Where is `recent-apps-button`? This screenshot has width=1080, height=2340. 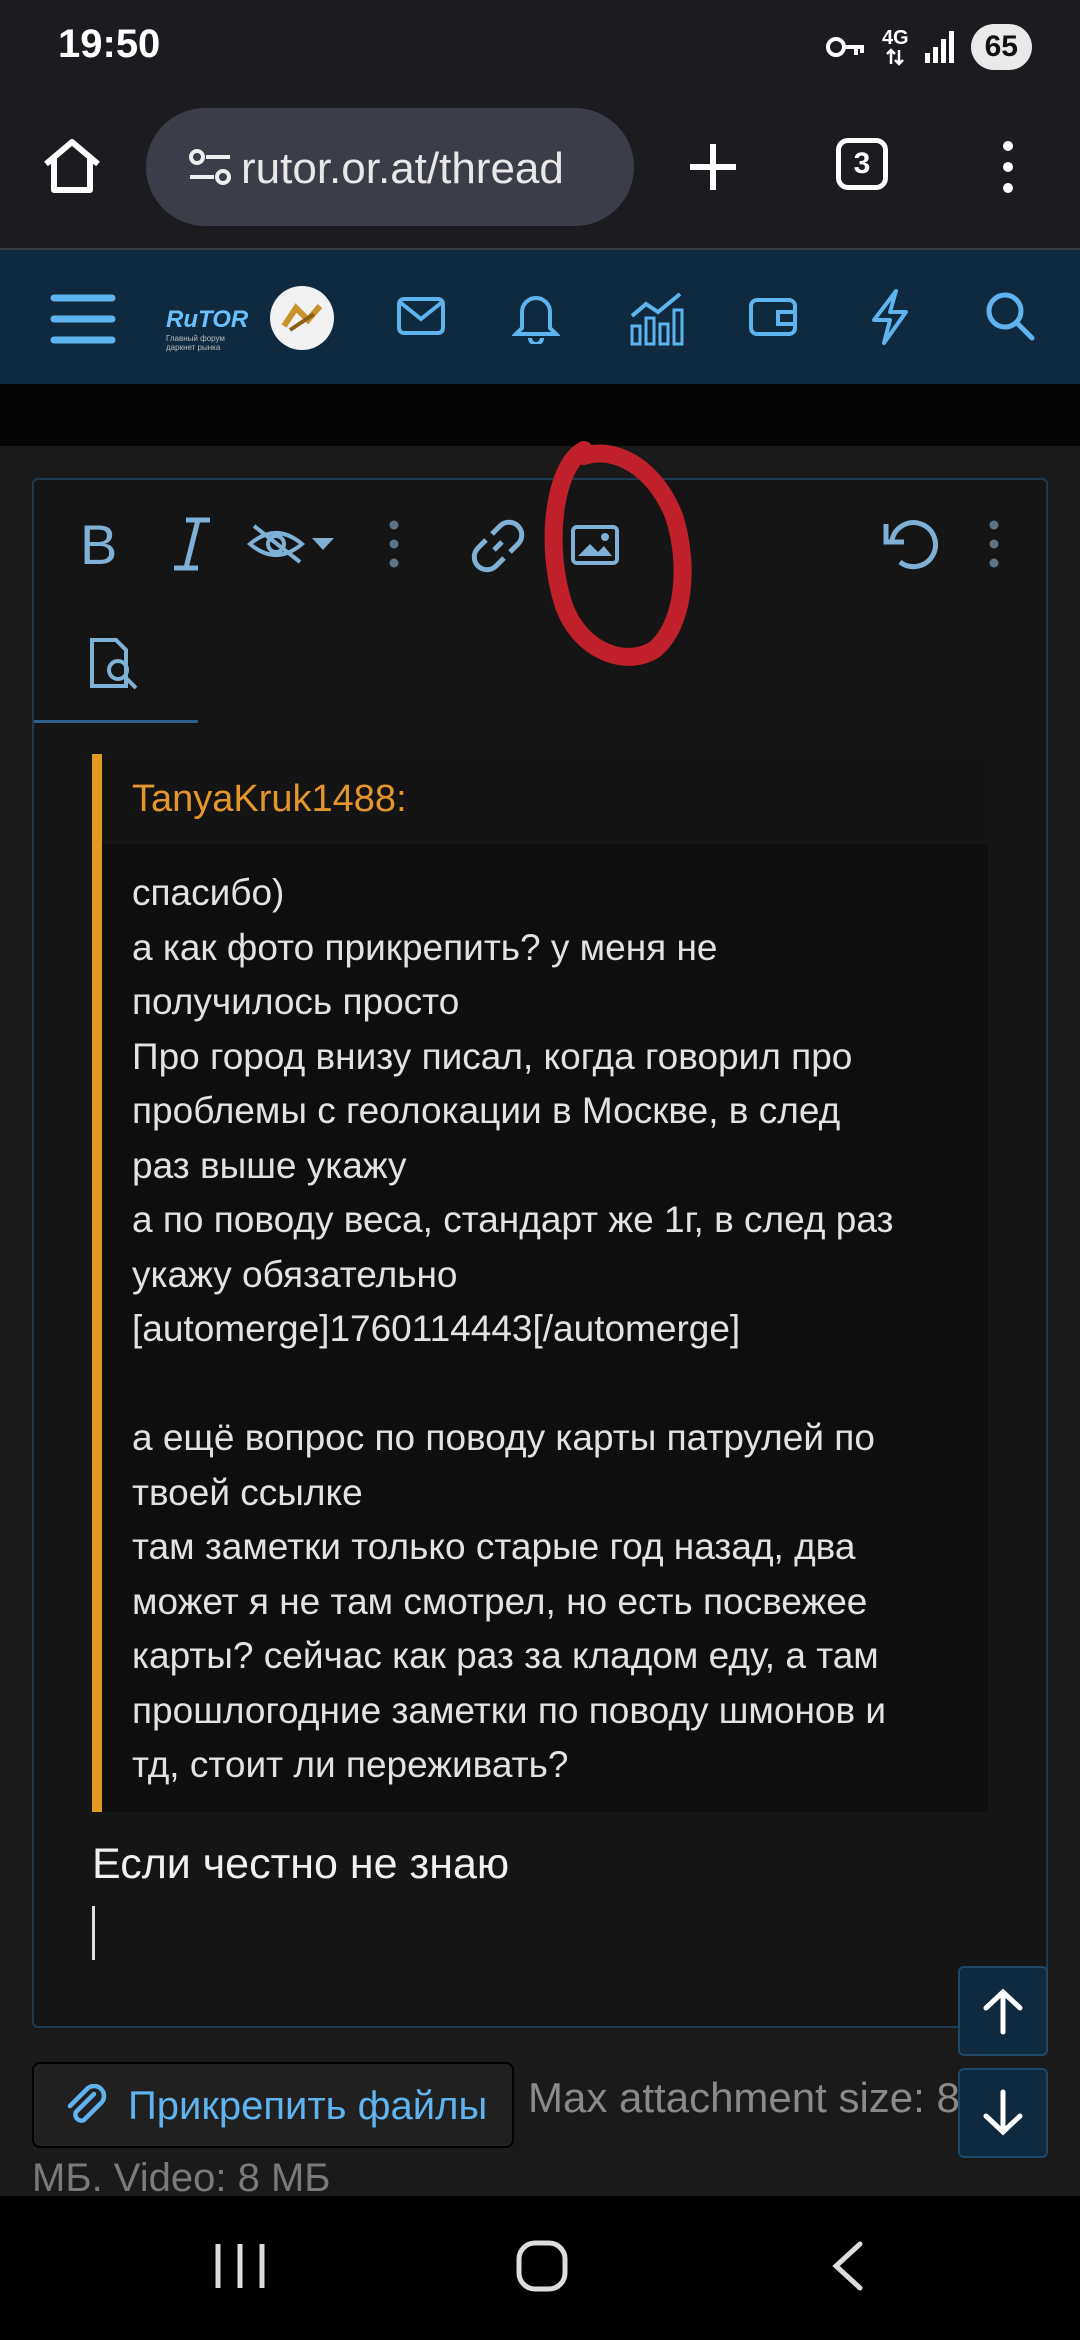 recent-apps-button is located at coordinates (240, 2266).